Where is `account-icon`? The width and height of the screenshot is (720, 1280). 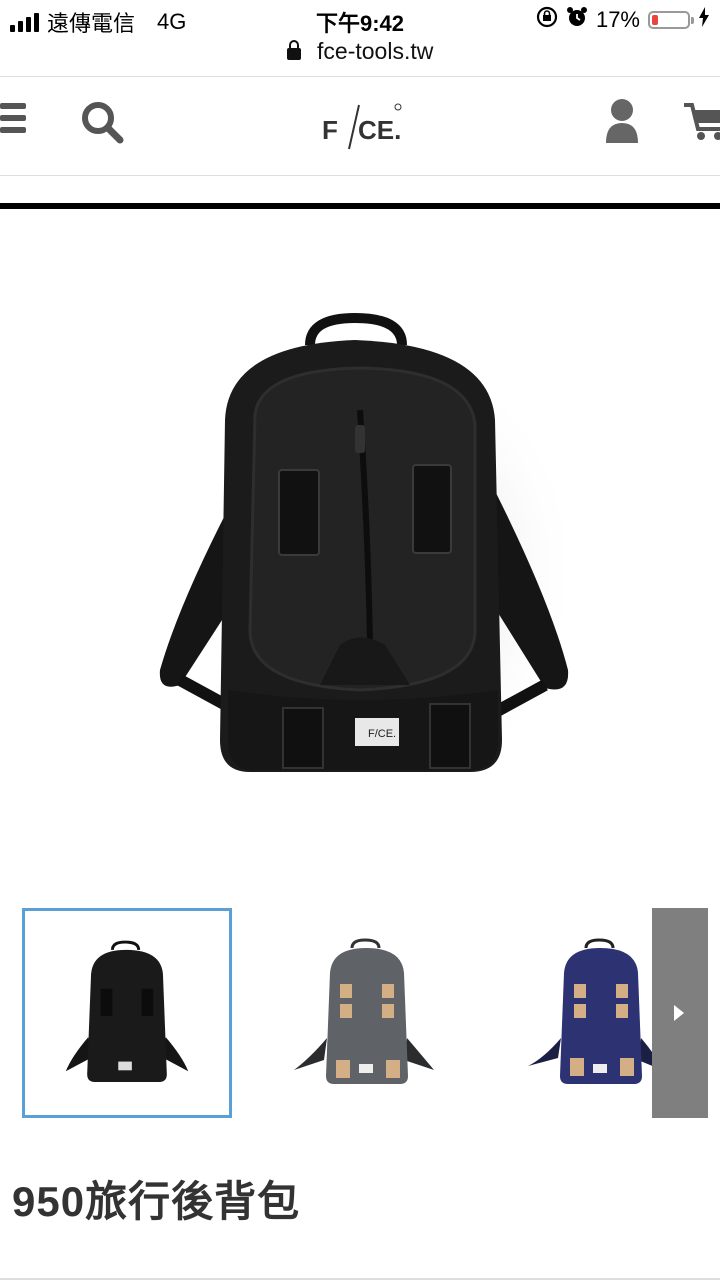
account-icon is located at coordinates (622, 122).